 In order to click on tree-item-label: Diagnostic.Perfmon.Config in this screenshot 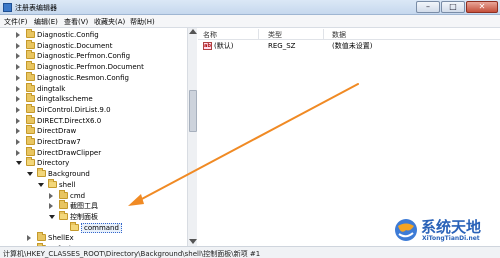, I will do `click(84, 56)`.